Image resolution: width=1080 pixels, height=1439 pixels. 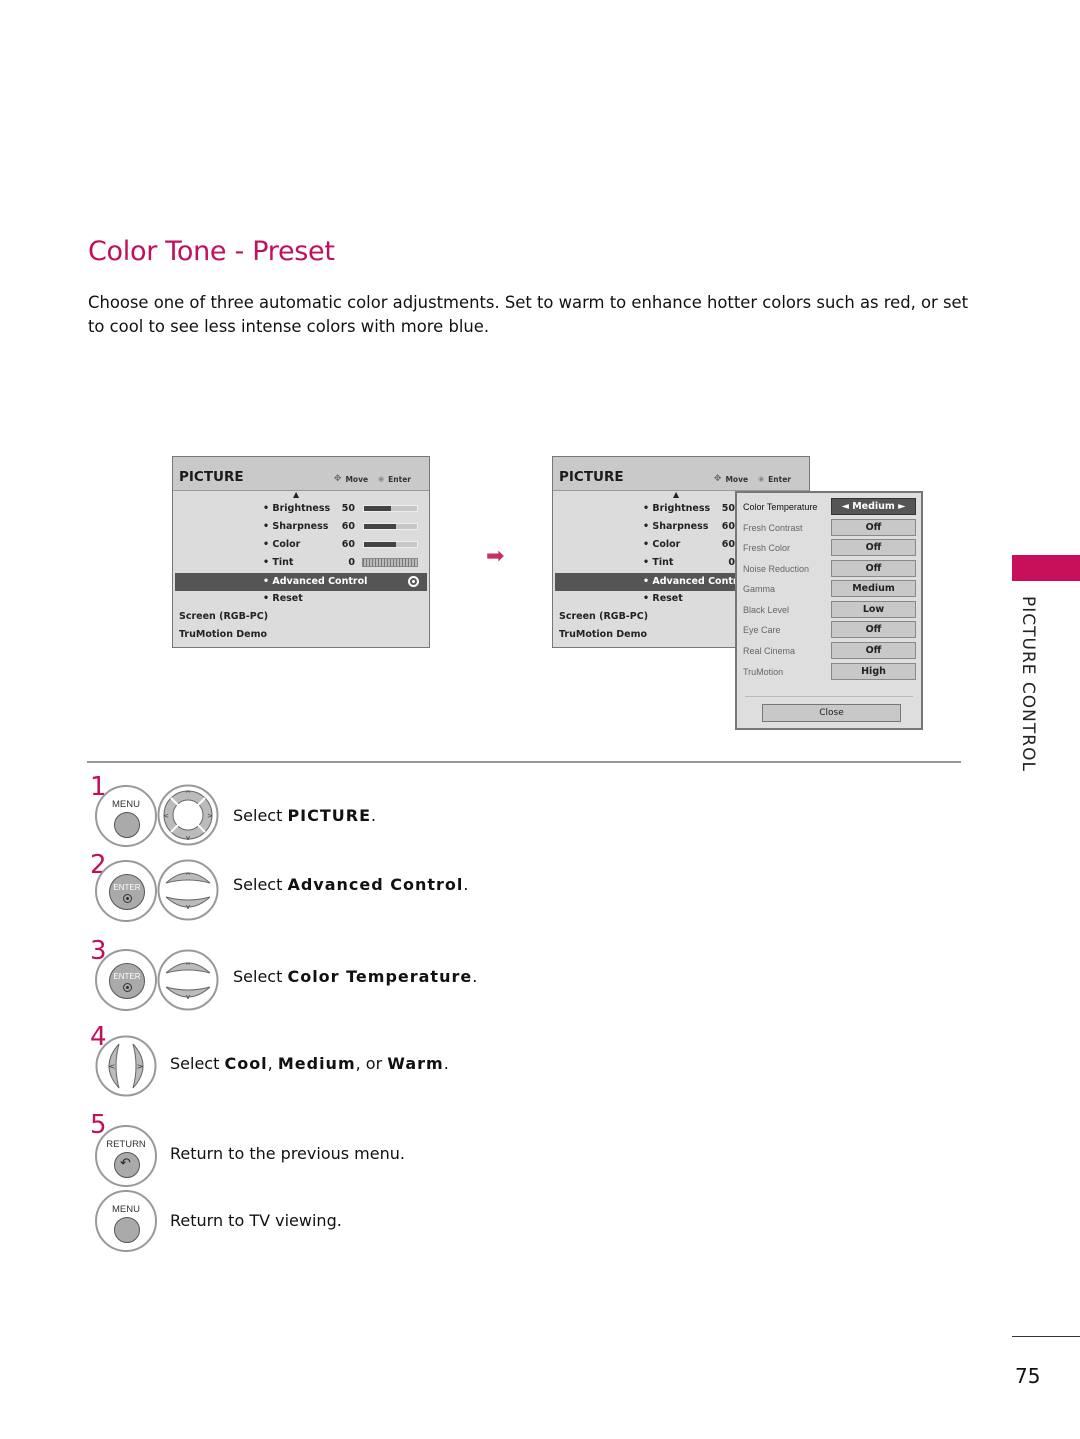 I want to click on menu-hint: ✥ Move ◉ Enter, so click(x=372, y=479).